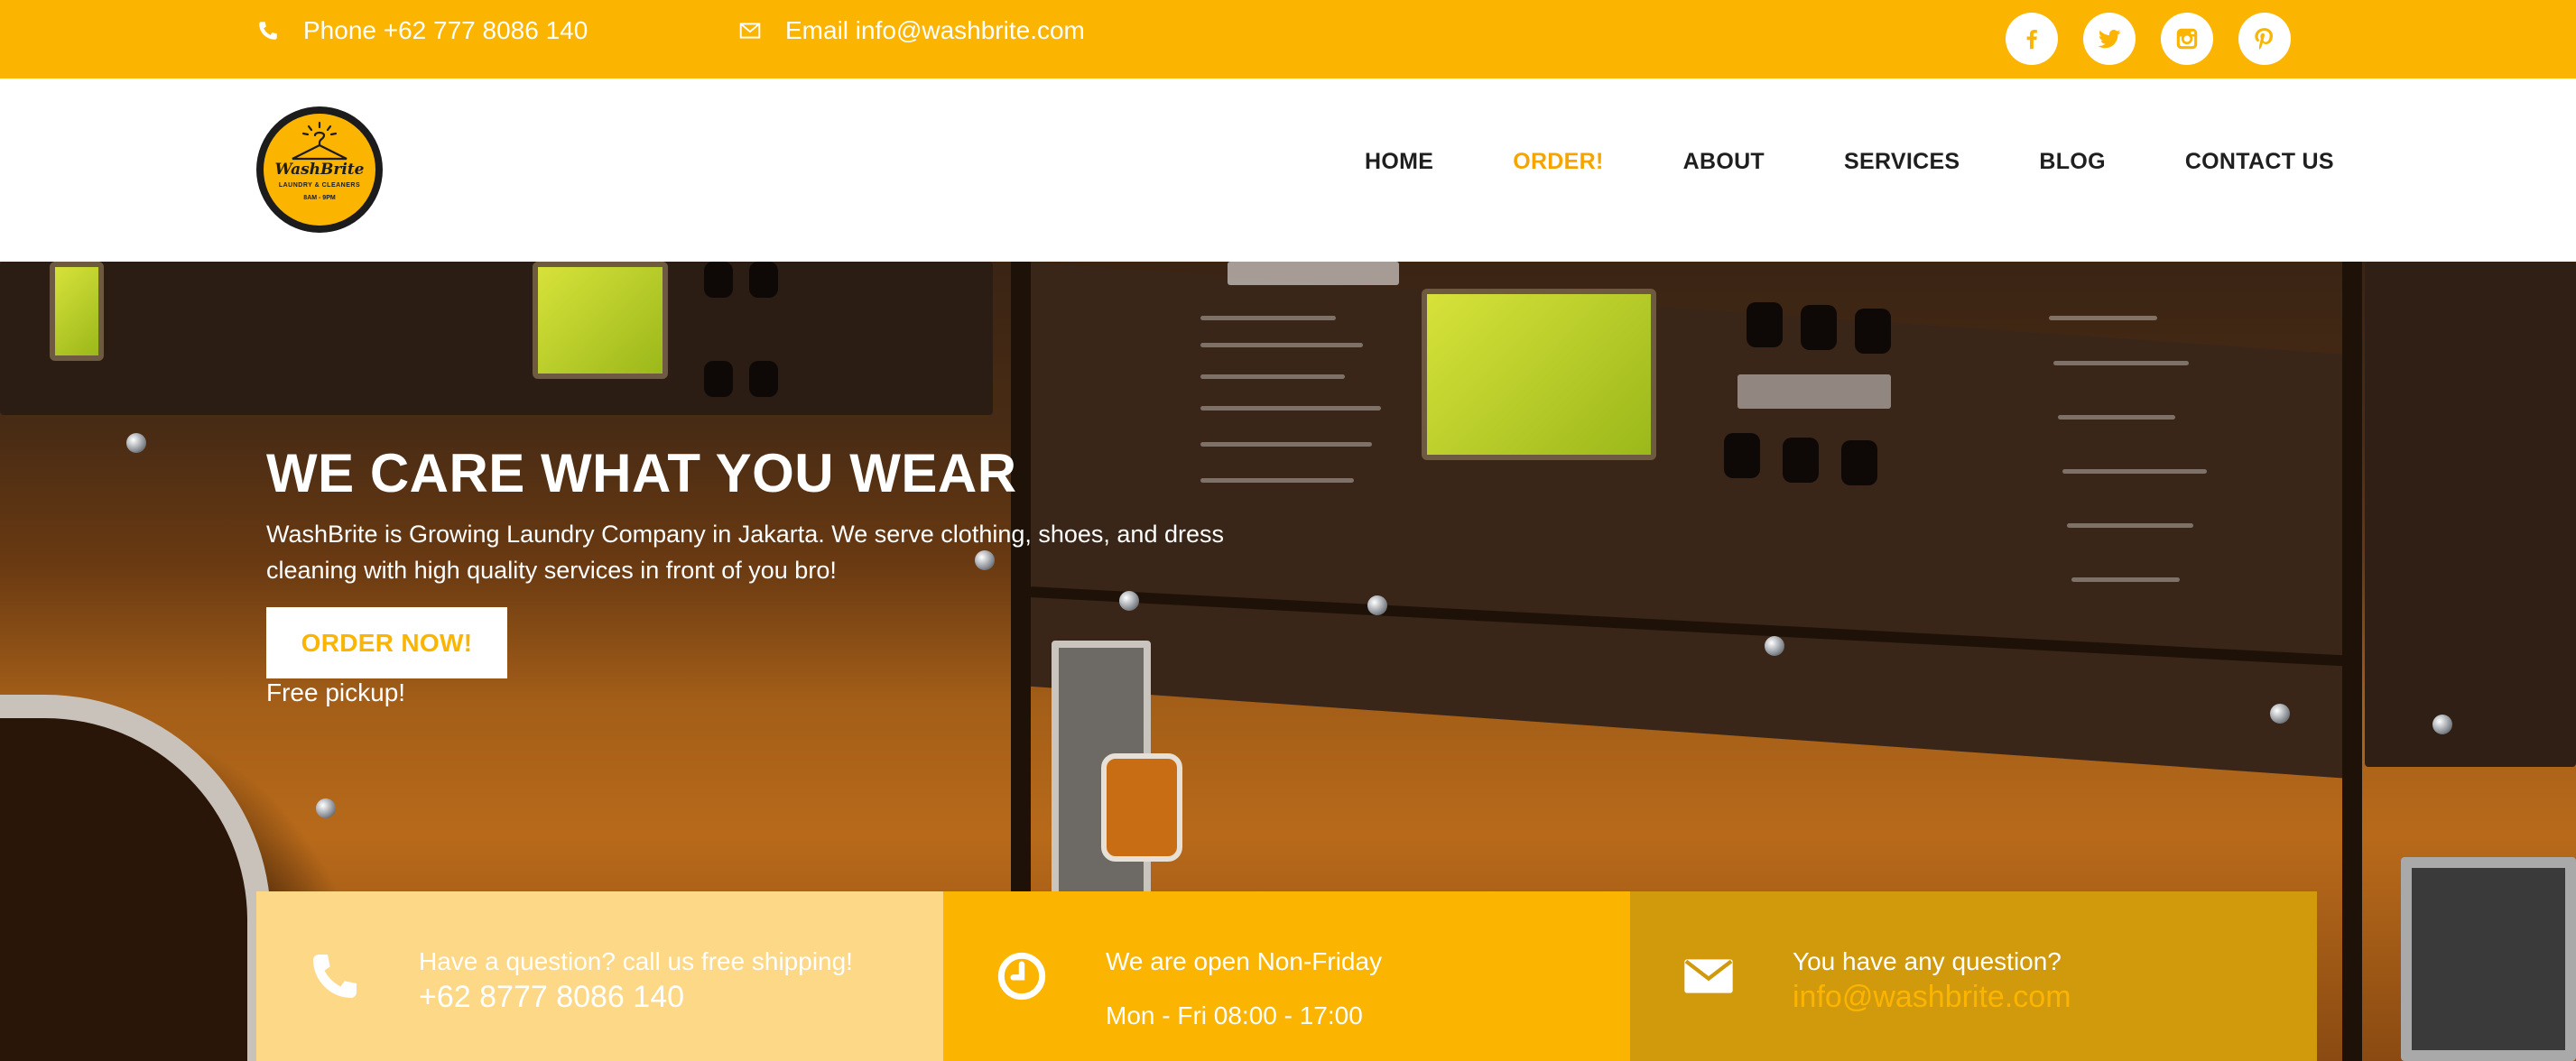 The width and height of the screenshot is (2576, 1061). I want to click on pinterest-icon, so click(2264, 39).